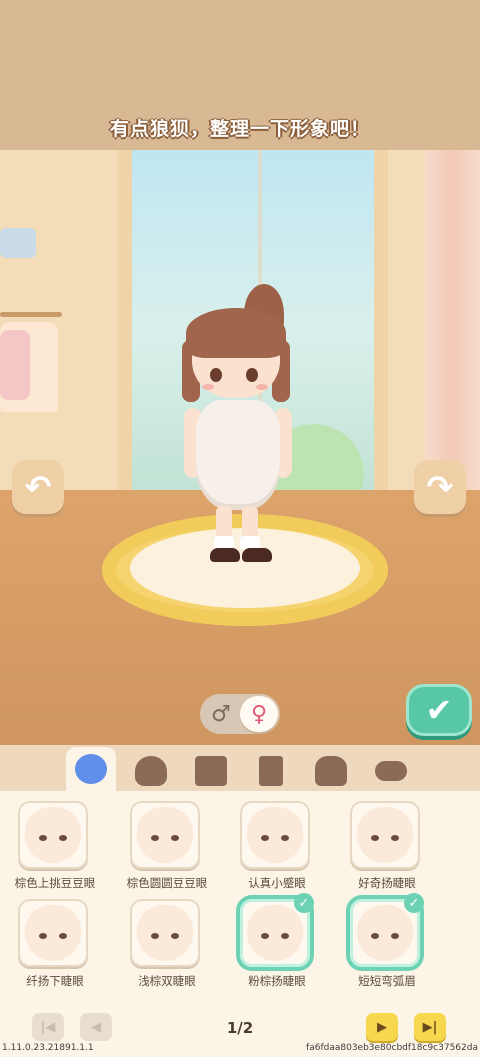 This screenshot has width=480, height=1057. Describe the element at coordinates (31, 314) in the screenshot. I see `hanger-rod` at that location.